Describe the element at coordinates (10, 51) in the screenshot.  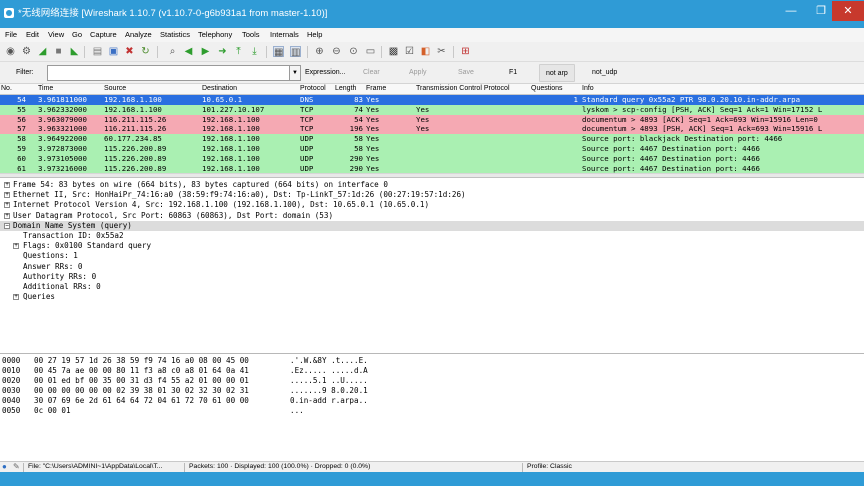
I see `interfaces-icon: ◉` at that location.